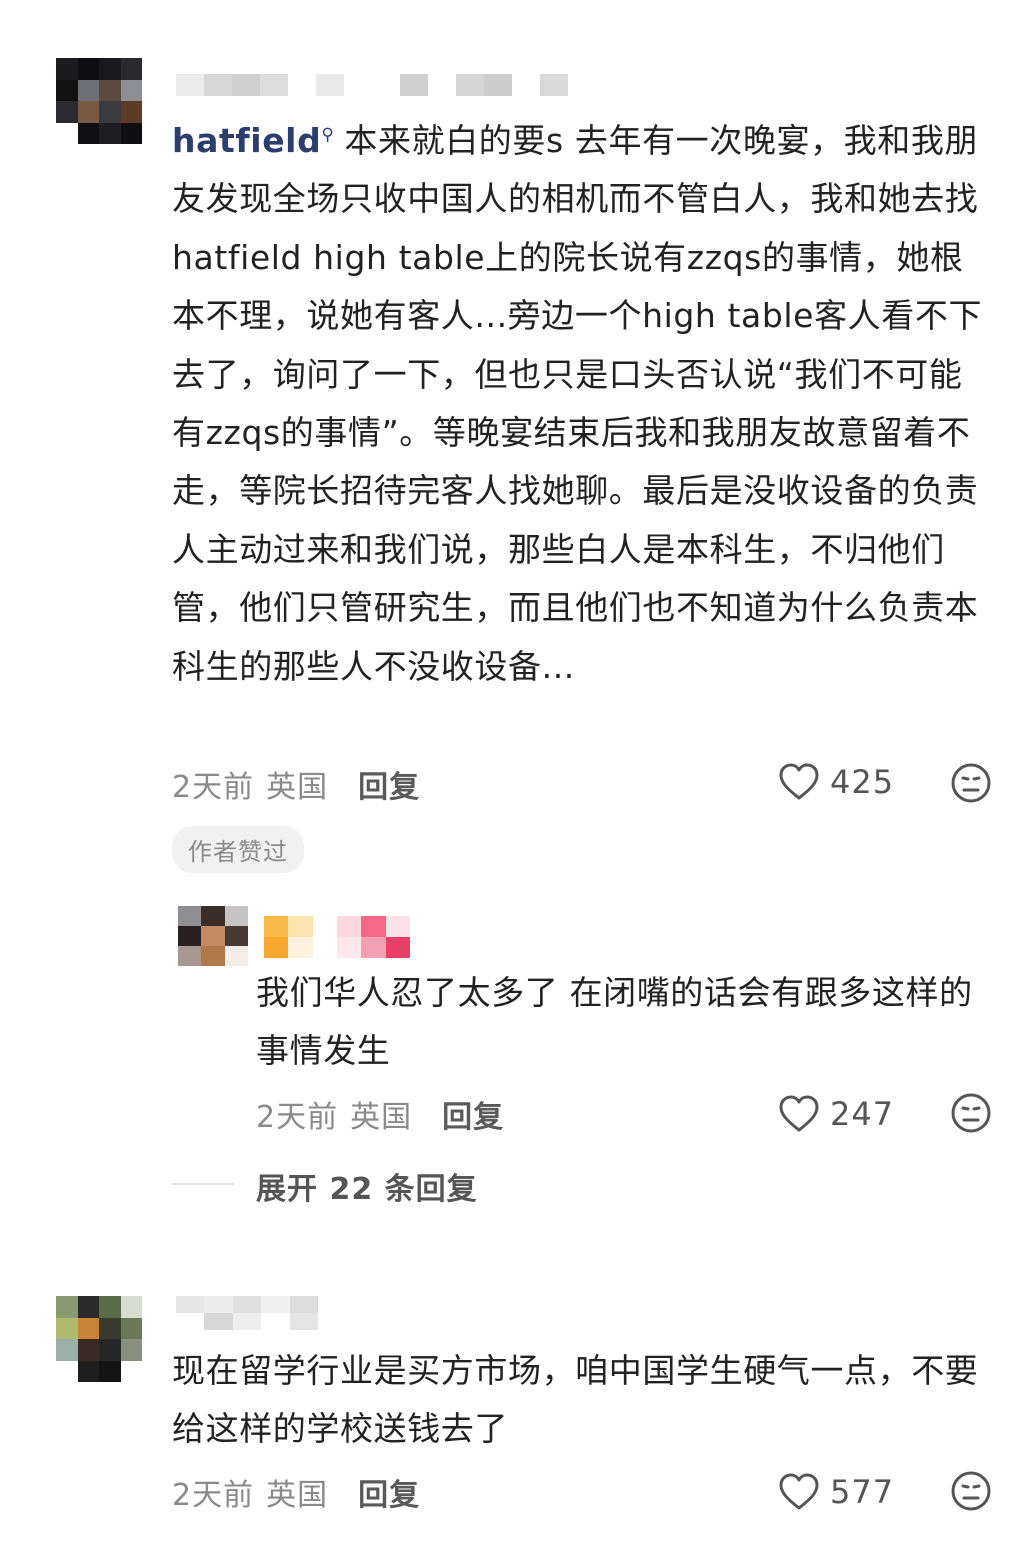 This screenshot has width=1036, height=1549. Describe the element at coordinates (367, 1186) in the screenshot. I see `expand-replies-button: 展开 22 条回复` at that location.